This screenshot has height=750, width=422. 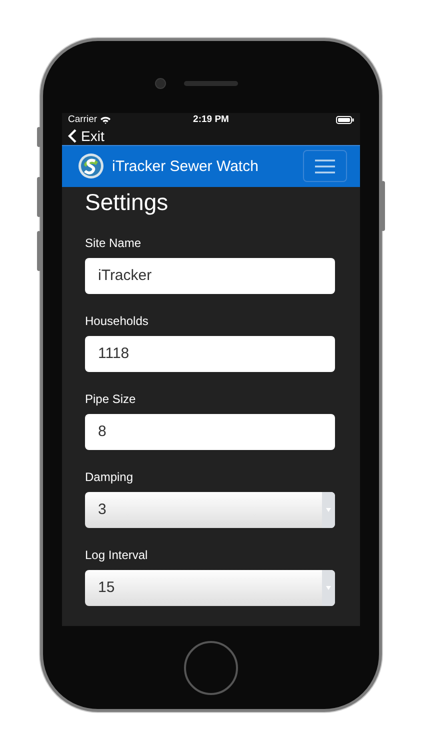 What do you see at coordinates (86, 136) in the screenshot?
I see `back-button: Exit` at bounding box center [86, 136].